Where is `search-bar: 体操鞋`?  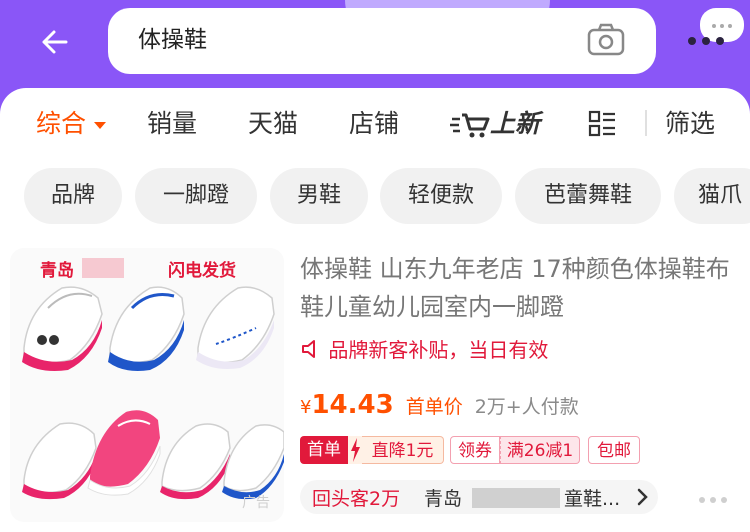
search-bar: 体操鞋 is located at coordinates (382, 41).